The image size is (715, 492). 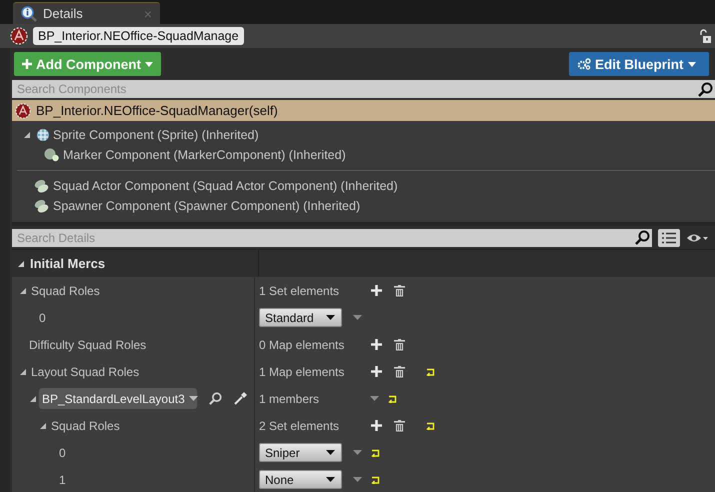 I want to click on checkered-sphere-icon, so click(x=43, y=135).